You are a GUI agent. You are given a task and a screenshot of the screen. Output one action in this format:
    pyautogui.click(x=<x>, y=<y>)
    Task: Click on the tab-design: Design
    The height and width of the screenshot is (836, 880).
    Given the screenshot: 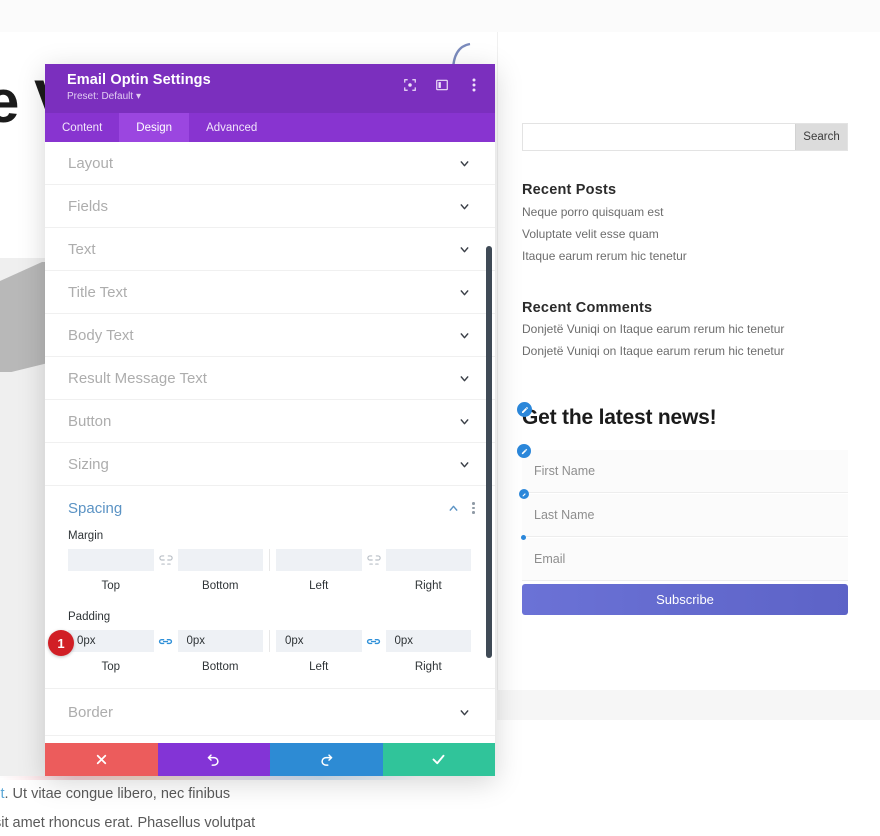 What is the action you would take?
    pyautogui.click(x=154, y=127)
    